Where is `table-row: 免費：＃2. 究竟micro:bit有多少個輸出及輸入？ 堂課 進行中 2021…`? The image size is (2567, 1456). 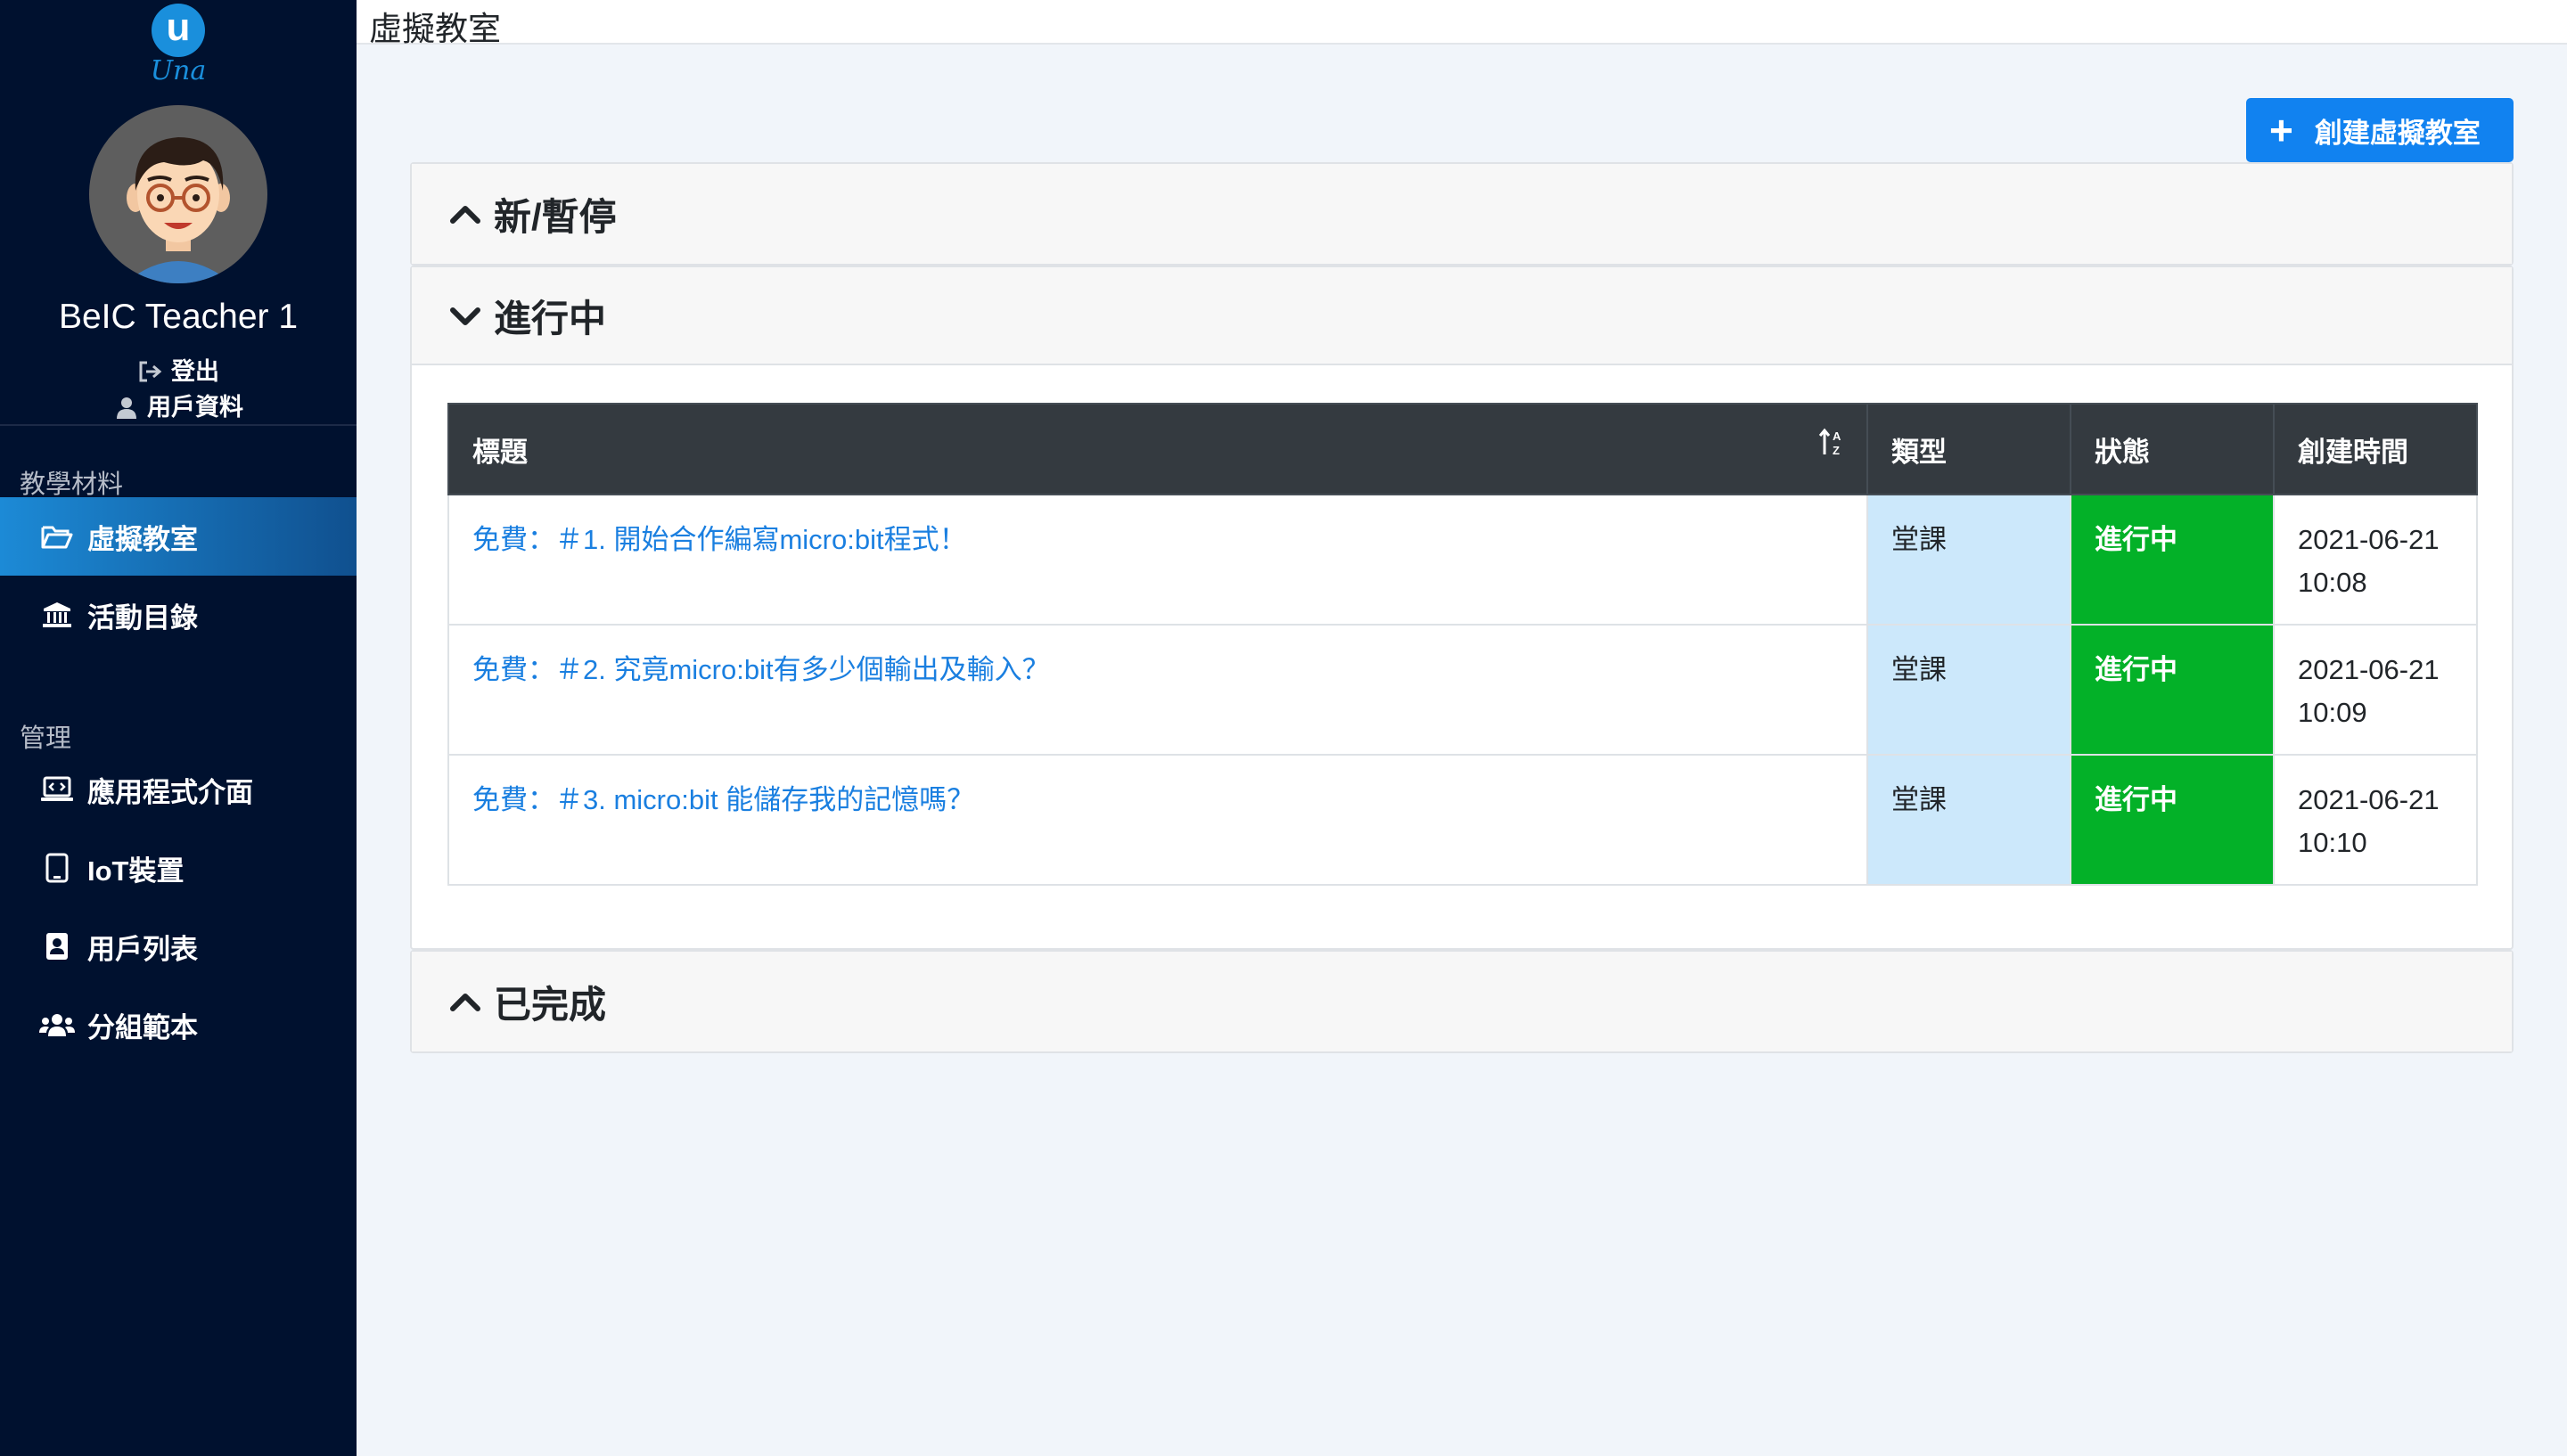 table-row: 免費：＃2. 究竟micro:bit有多少個輸出及輸入？ 堂課 進行中 2021… is located at coordinates (1462, 690).